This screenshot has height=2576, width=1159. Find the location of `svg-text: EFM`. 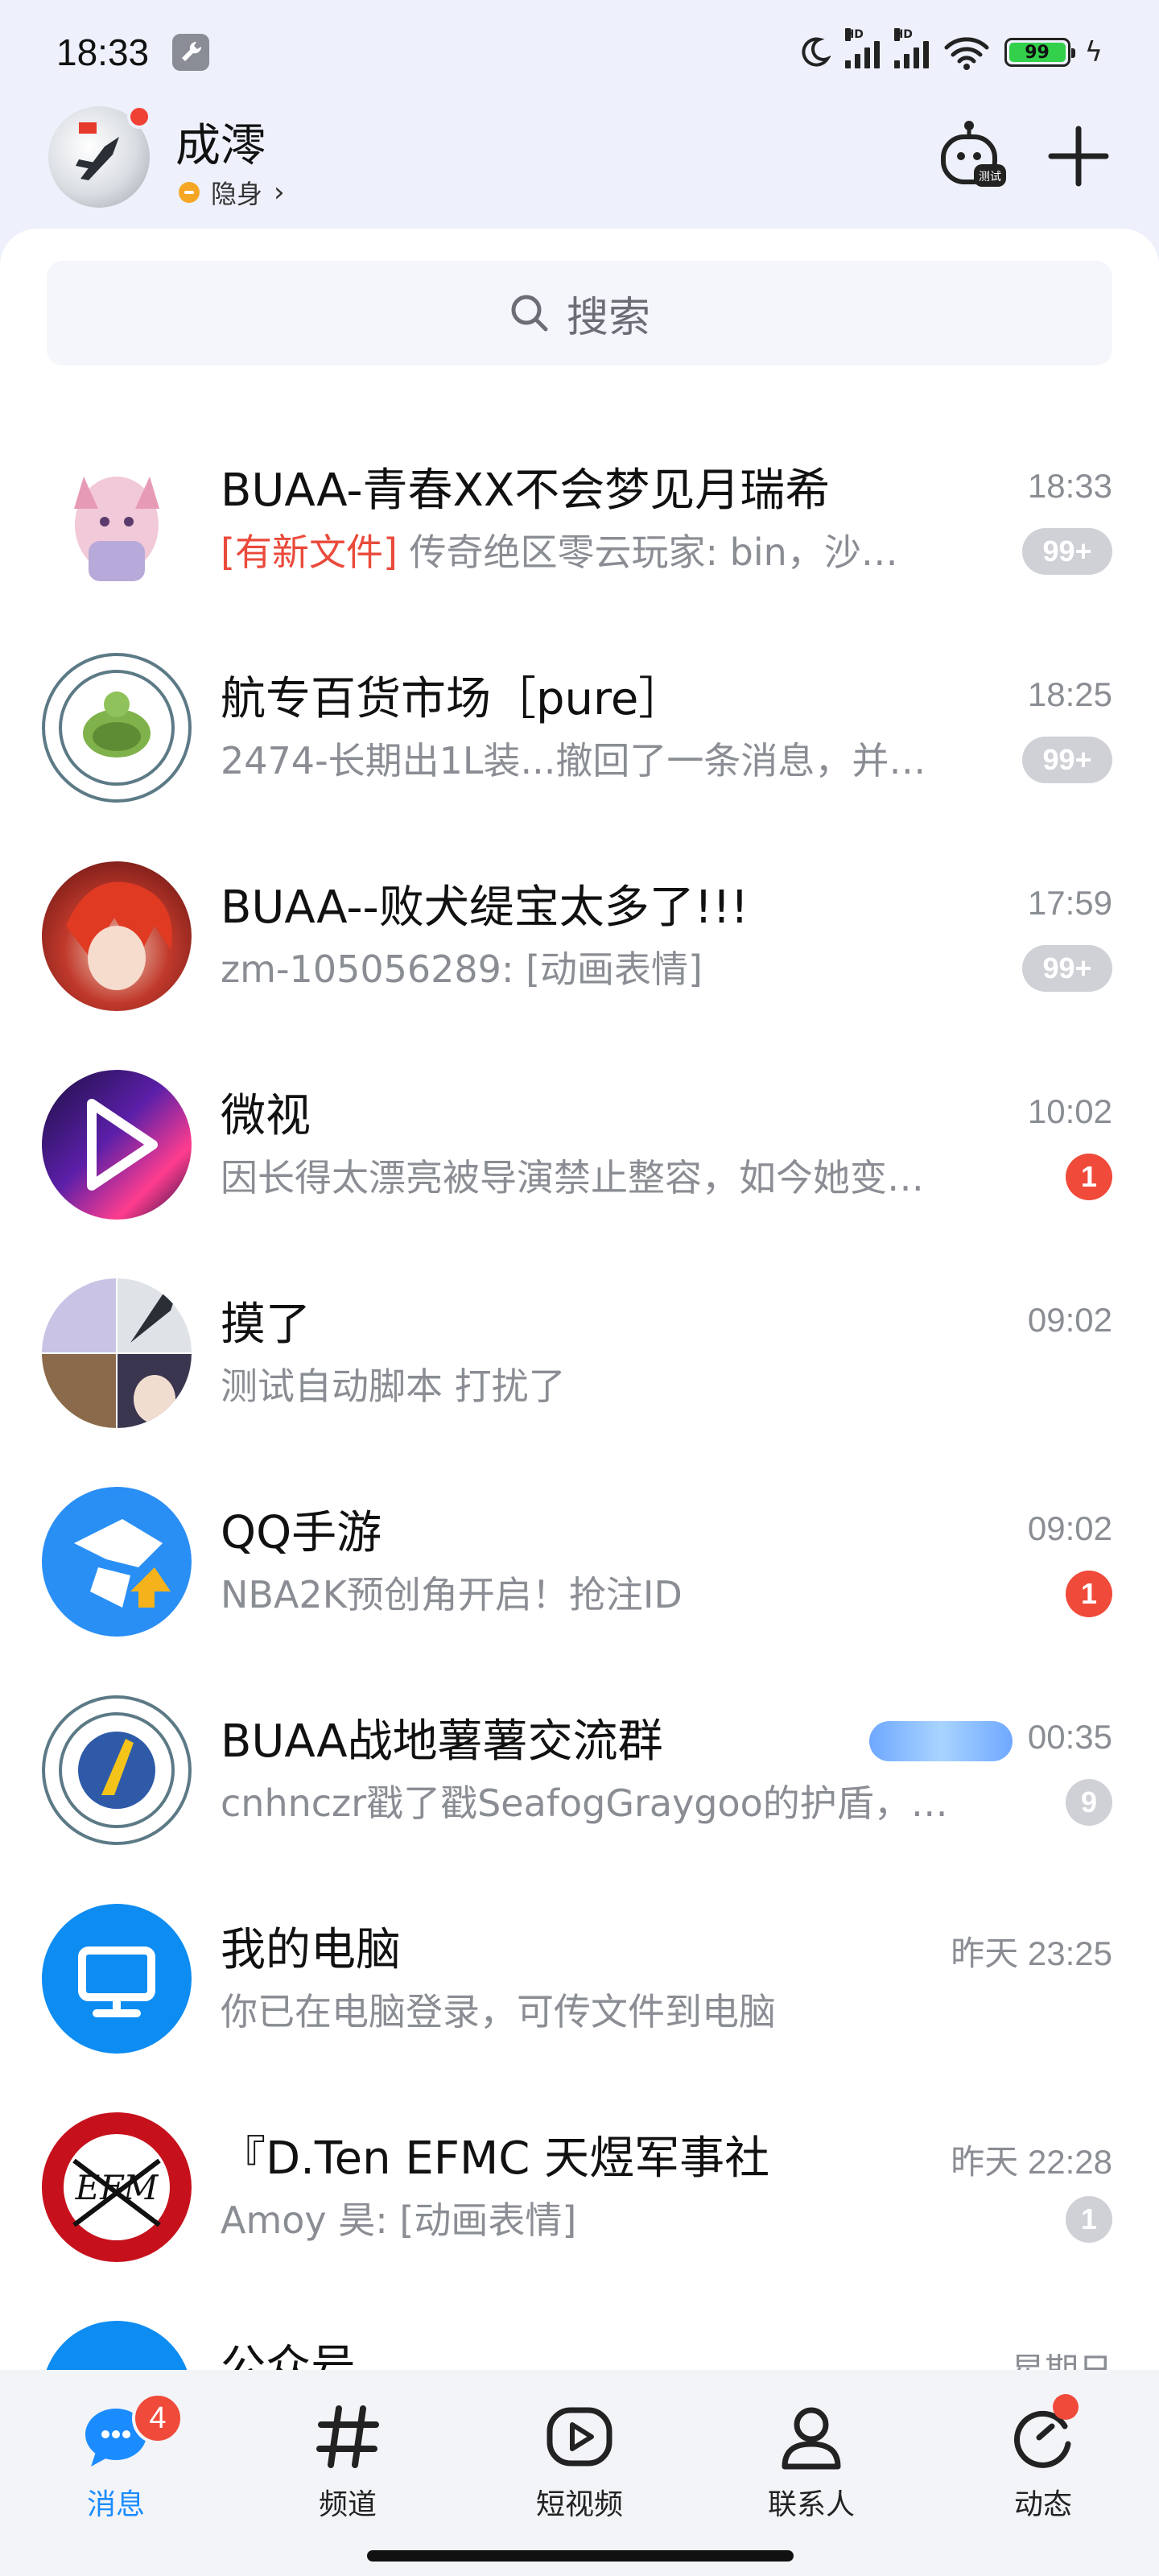

svg-text: EFM is located at coordinates (117, 2187).